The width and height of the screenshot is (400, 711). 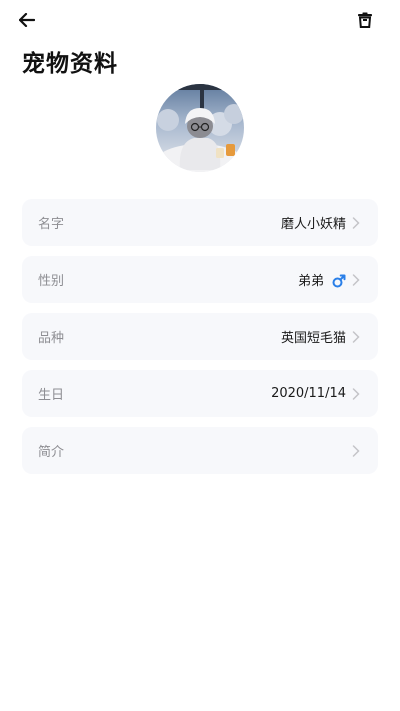 I want to click on avatar, so click(x=200, y=128).